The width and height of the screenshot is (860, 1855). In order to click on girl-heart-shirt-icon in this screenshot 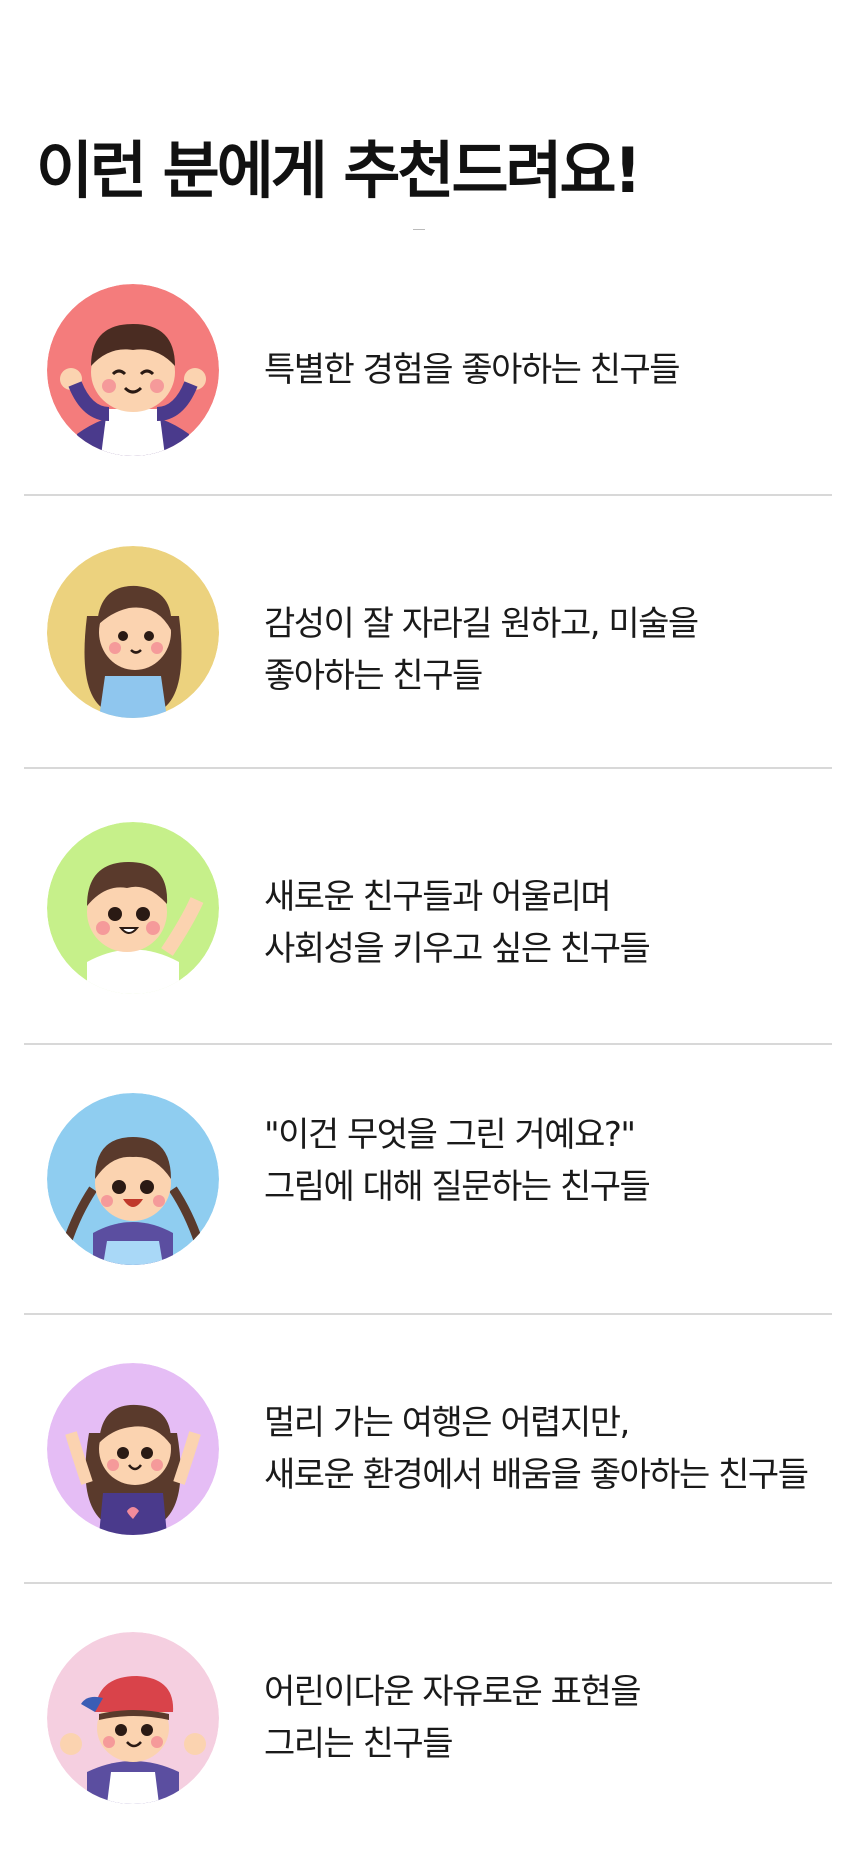, I will do `click(133, 1449)`.